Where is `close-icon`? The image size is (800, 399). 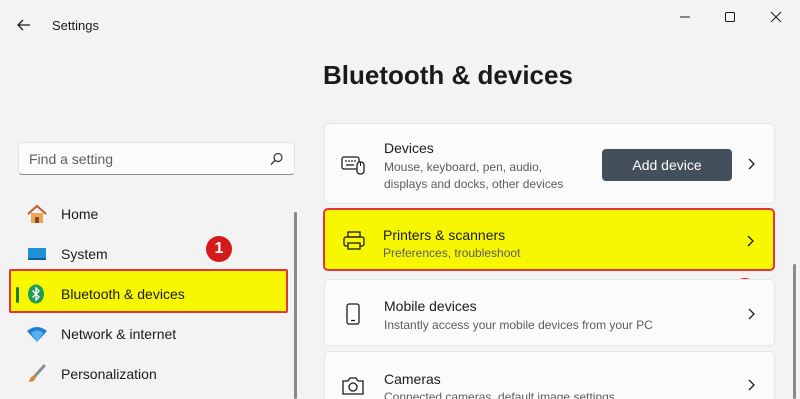
close-icon is located at coordinates (776, 17).